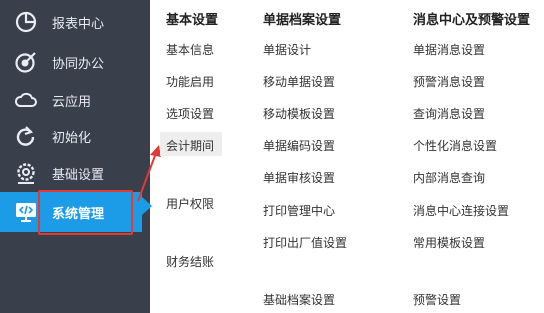 Image resolution: width=544 pixels, height=313 pixels. I want to click on sidebar-item-label: 云应用, so click(72, 102).